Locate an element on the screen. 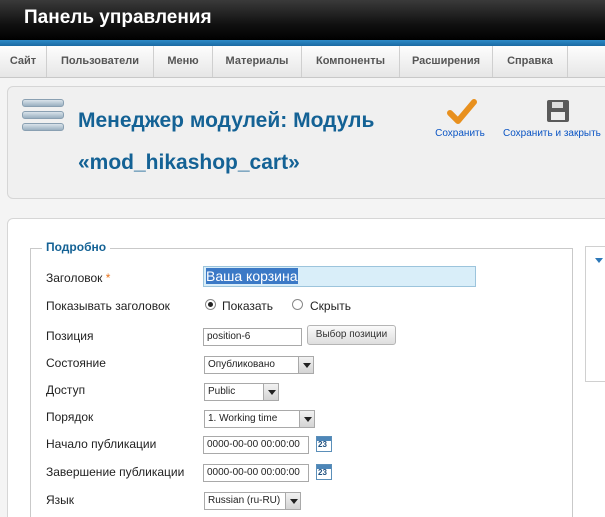 Image resolution: width=605 pixels, height=517 pixels. ordering-select-value: 1. Working time is located at coordinates (243, 418).